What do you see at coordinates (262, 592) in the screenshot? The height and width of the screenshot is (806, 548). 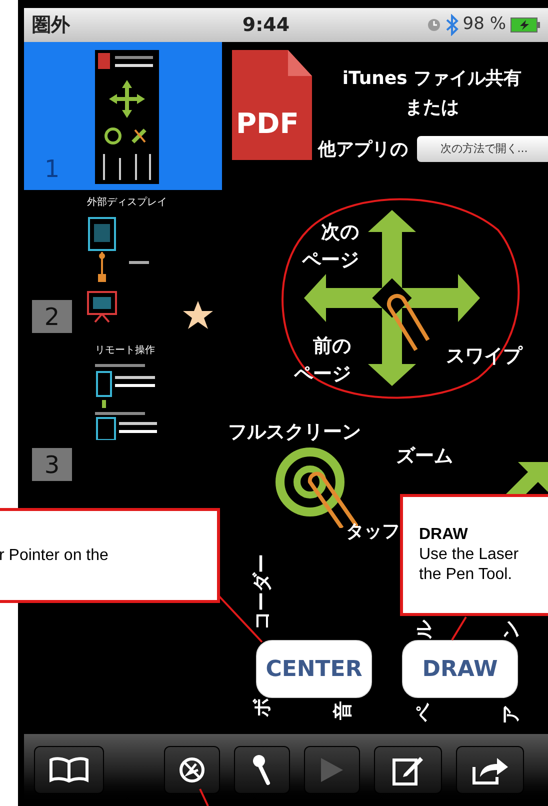 I see `vertical-label: コーダー` at bounding box center [262, 592].